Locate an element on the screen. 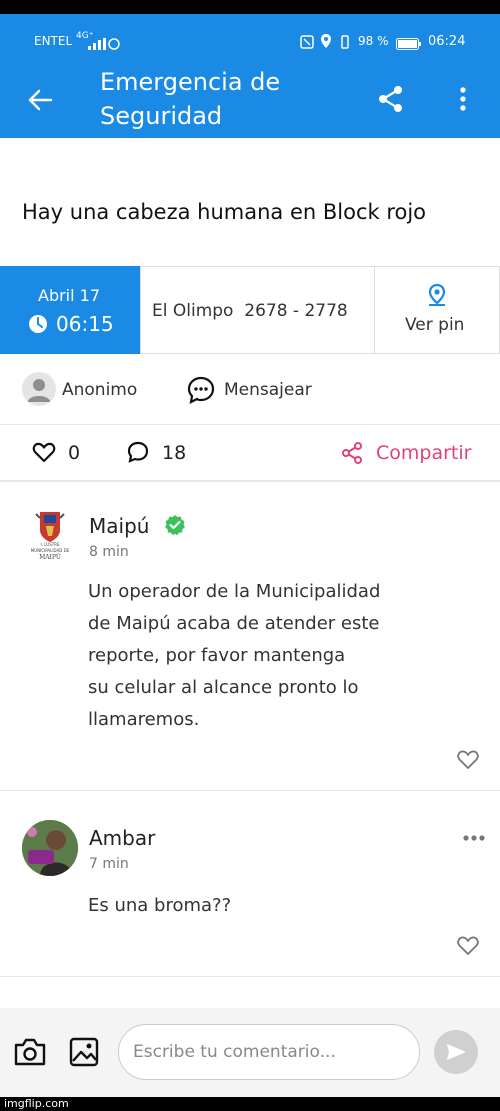  comment-time: 8 min is located at coordinates (109, 552).